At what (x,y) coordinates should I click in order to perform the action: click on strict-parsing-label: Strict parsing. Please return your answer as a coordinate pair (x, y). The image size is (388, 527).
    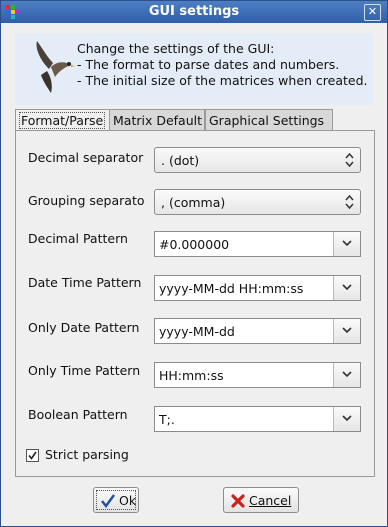
    Looking at the image, I should click on (87, 454).